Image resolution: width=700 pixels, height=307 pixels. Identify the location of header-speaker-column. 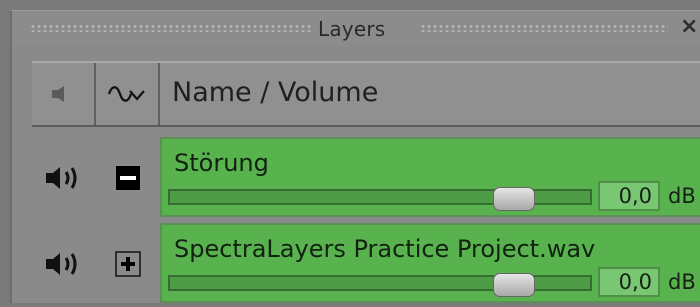
(64, 94).